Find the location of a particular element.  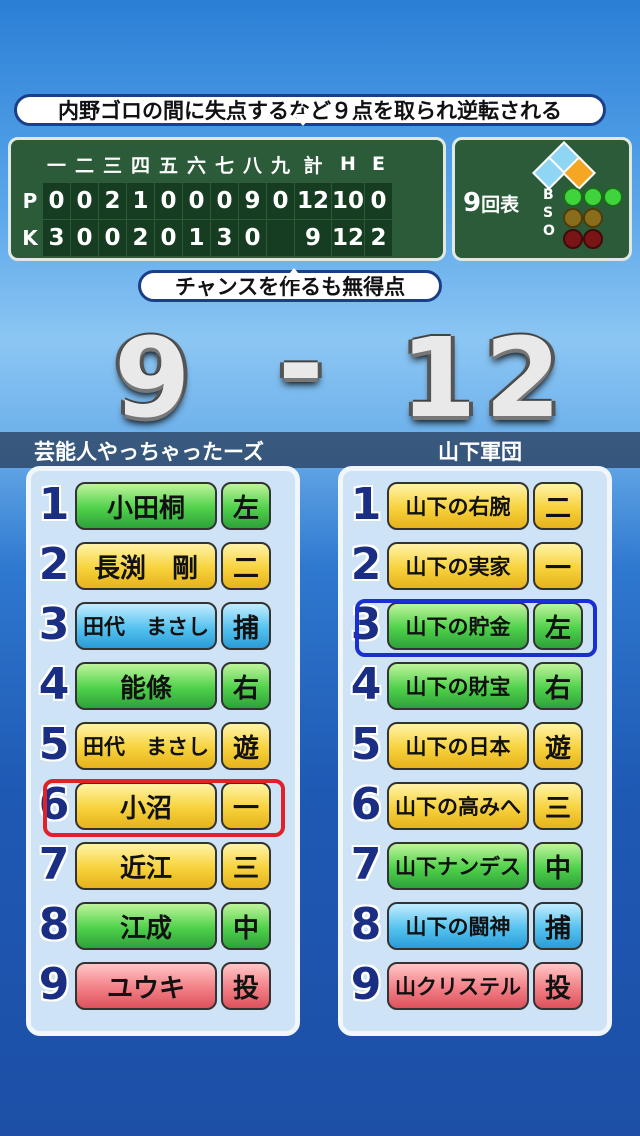

lineup-row: 5 山下の日本 遊 is located at coordinates (477, 746).